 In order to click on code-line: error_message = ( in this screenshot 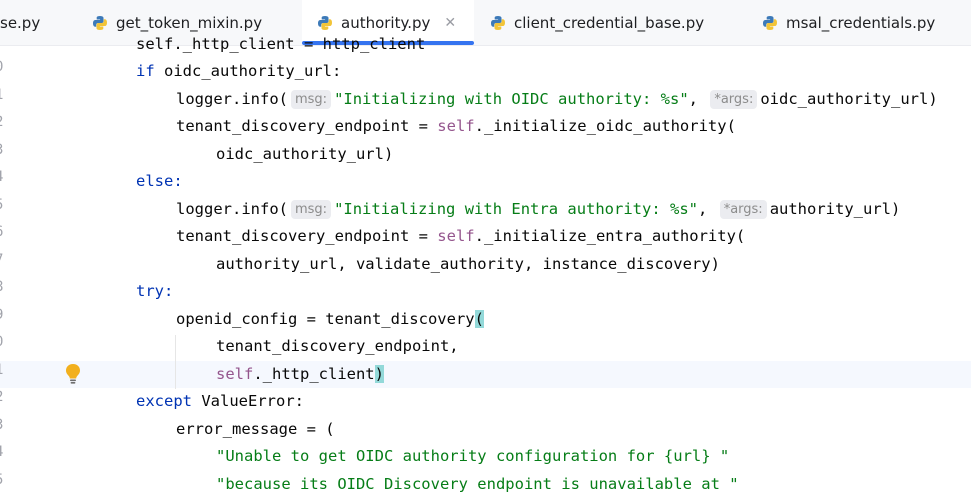, I will do `click(255, 429)`.